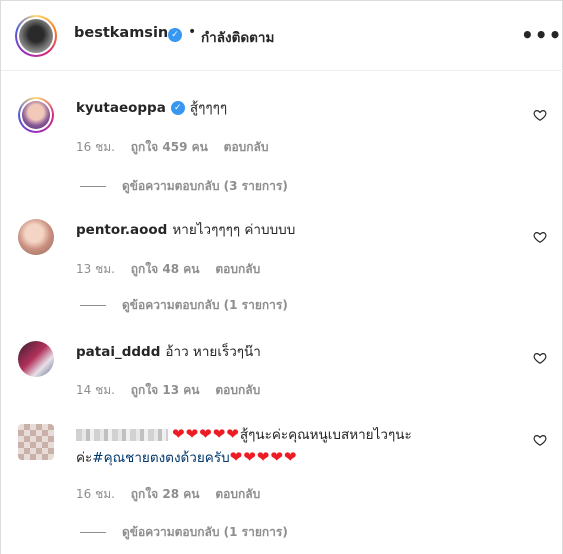 The width and height of the screenshot is (563, 554). Describe the element at coordinates (325, 435) in the screenshot. I see `comment-body: สู้ๆนะค่ะคุณหนูเบสหายไวๆนะ` at that location.